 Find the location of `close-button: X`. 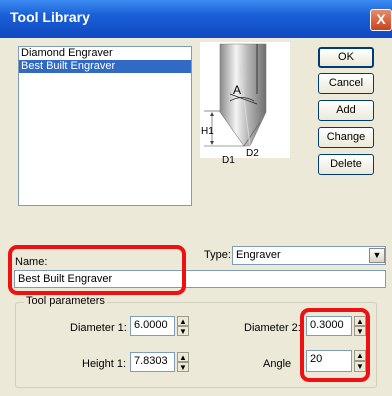

close-button: X is located at coordinates (381, 20).